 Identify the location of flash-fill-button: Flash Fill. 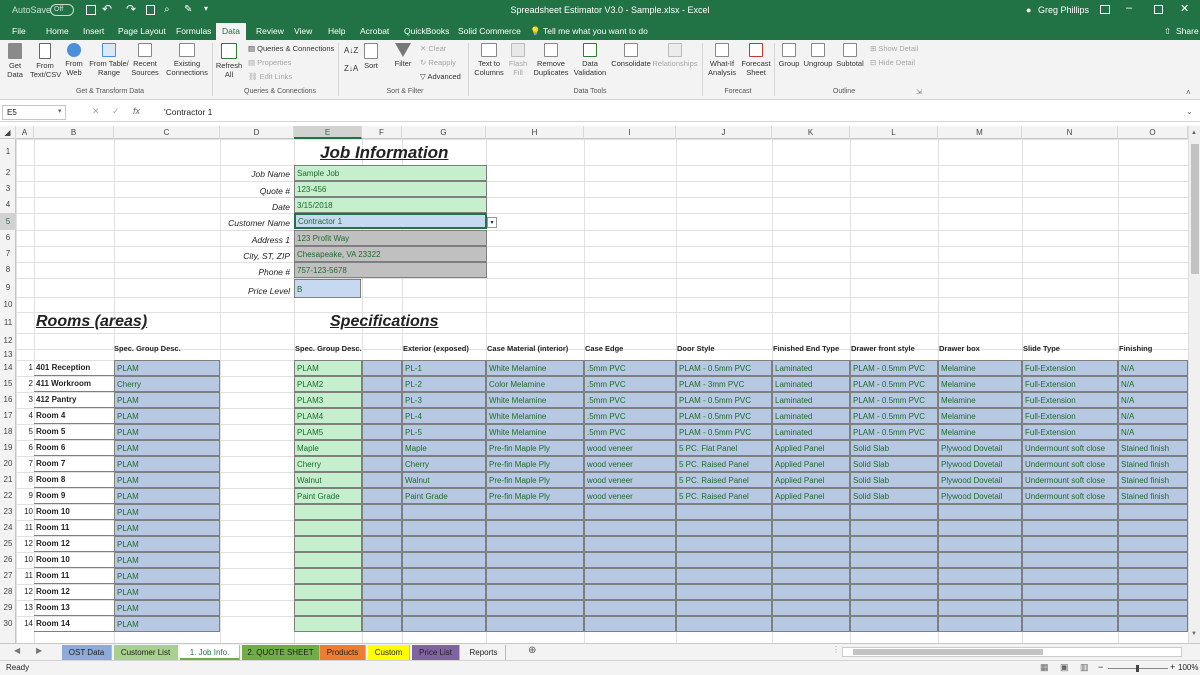
(518, 60).